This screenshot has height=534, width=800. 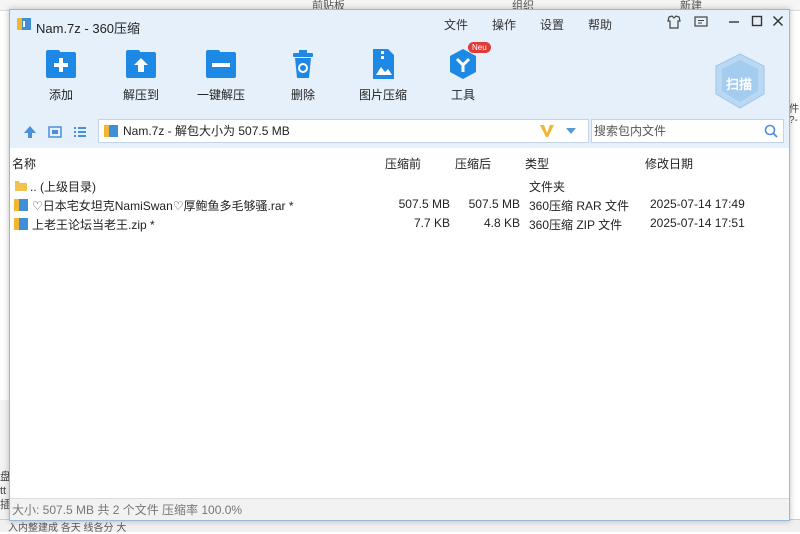 I want to click on address-row: Nam.7z - 解包大小为 507.5 MB 搜索包内文件, so click(x=399, y=132).